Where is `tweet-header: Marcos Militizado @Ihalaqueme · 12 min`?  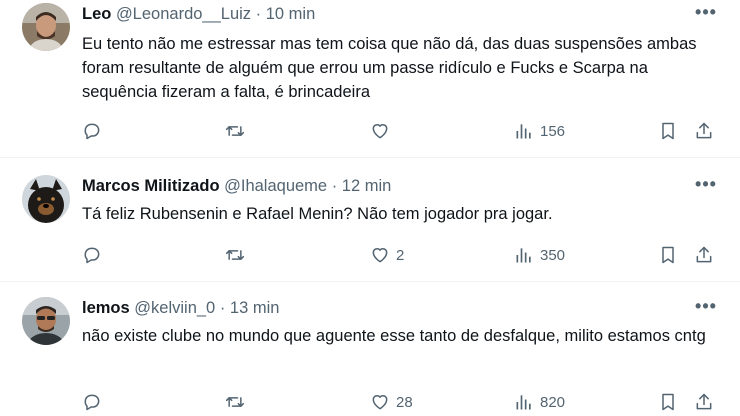 tweet-header: Marcos Militizado @Ihalaqueme · 12 min is located at coordinates (236, 186).